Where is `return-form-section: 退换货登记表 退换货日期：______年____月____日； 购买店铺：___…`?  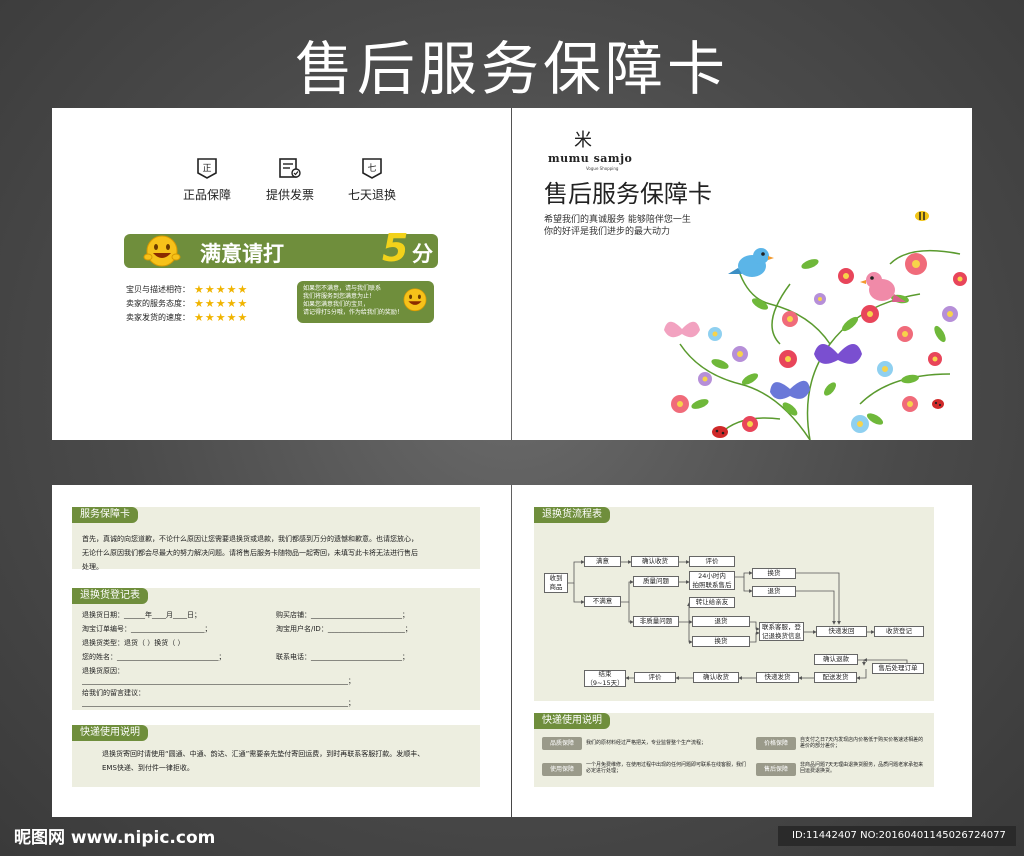 return-form-section: 退换货登记表 退换货日期：______年____月____日； 购买店铺：___… is located at coordinates (276, 649).